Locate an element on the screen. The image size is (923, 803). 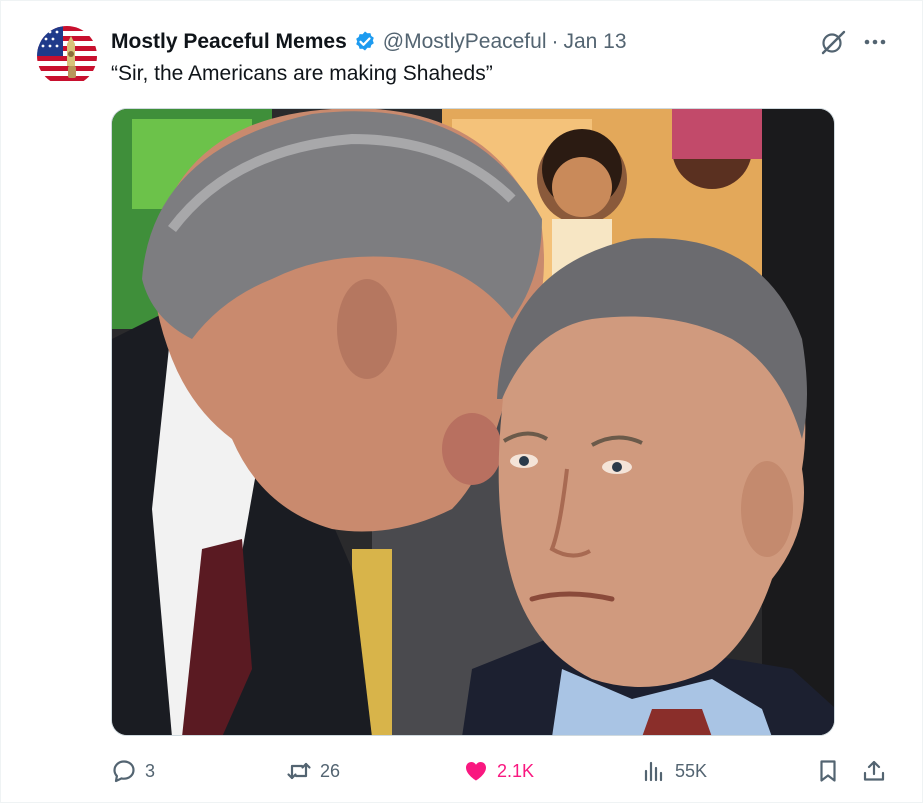
bookmark-icon is located at coordinates (828, 771).